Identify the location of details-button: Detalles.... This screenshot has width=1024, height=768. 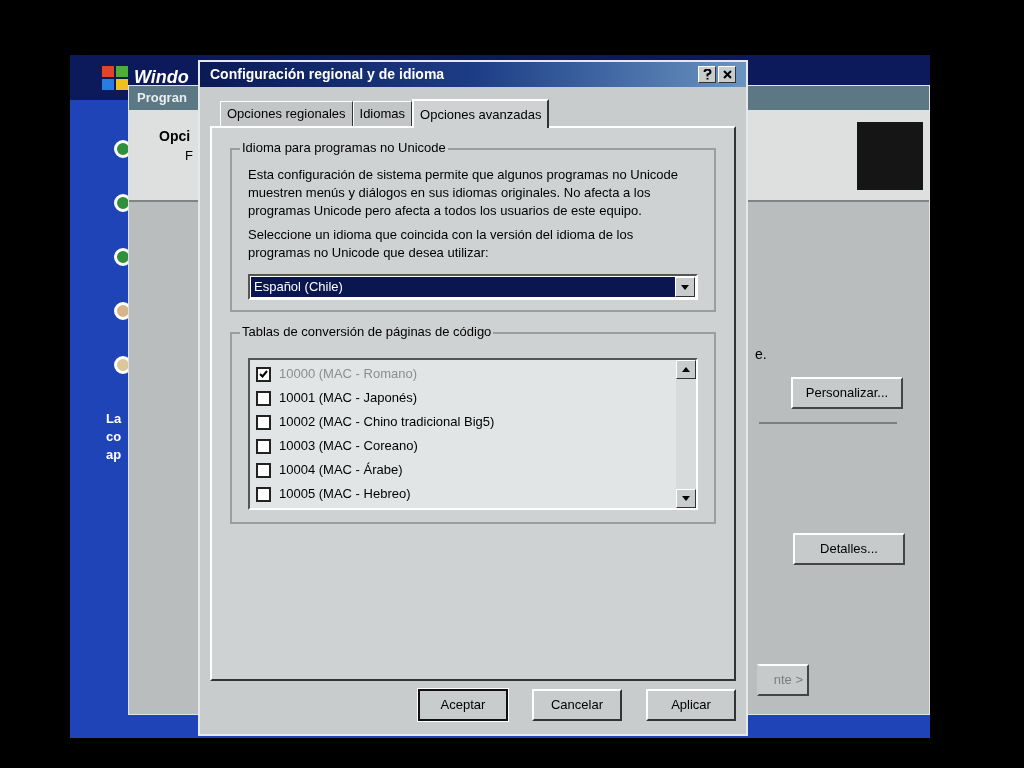
(849, 549).